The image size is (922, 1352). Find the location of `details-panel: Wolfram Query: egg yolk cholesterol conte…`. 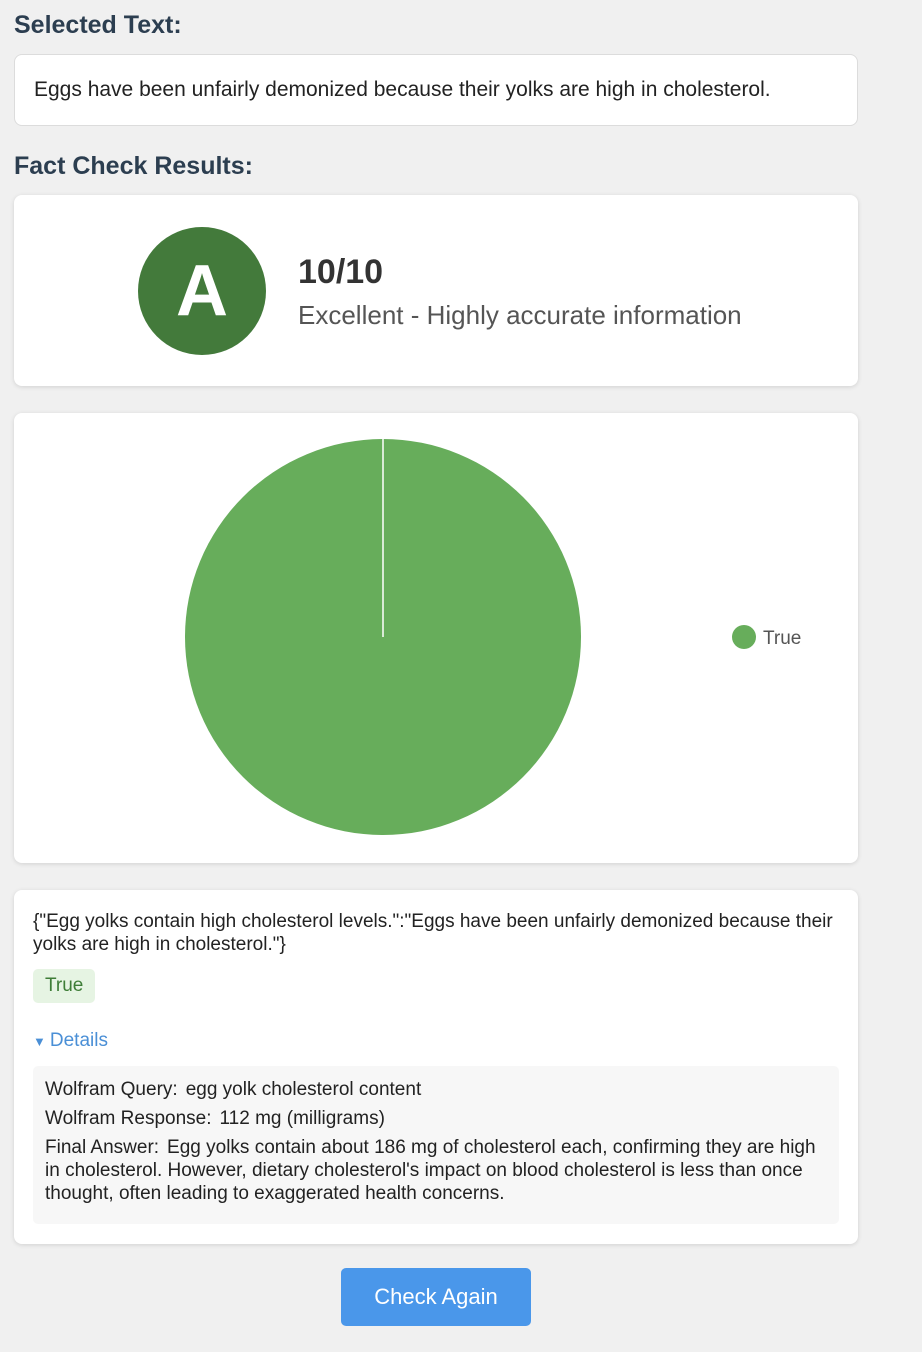

details-panel: Wolfram Query: egg yolk cholesterol conte… is located at coordinates (436, 1145).